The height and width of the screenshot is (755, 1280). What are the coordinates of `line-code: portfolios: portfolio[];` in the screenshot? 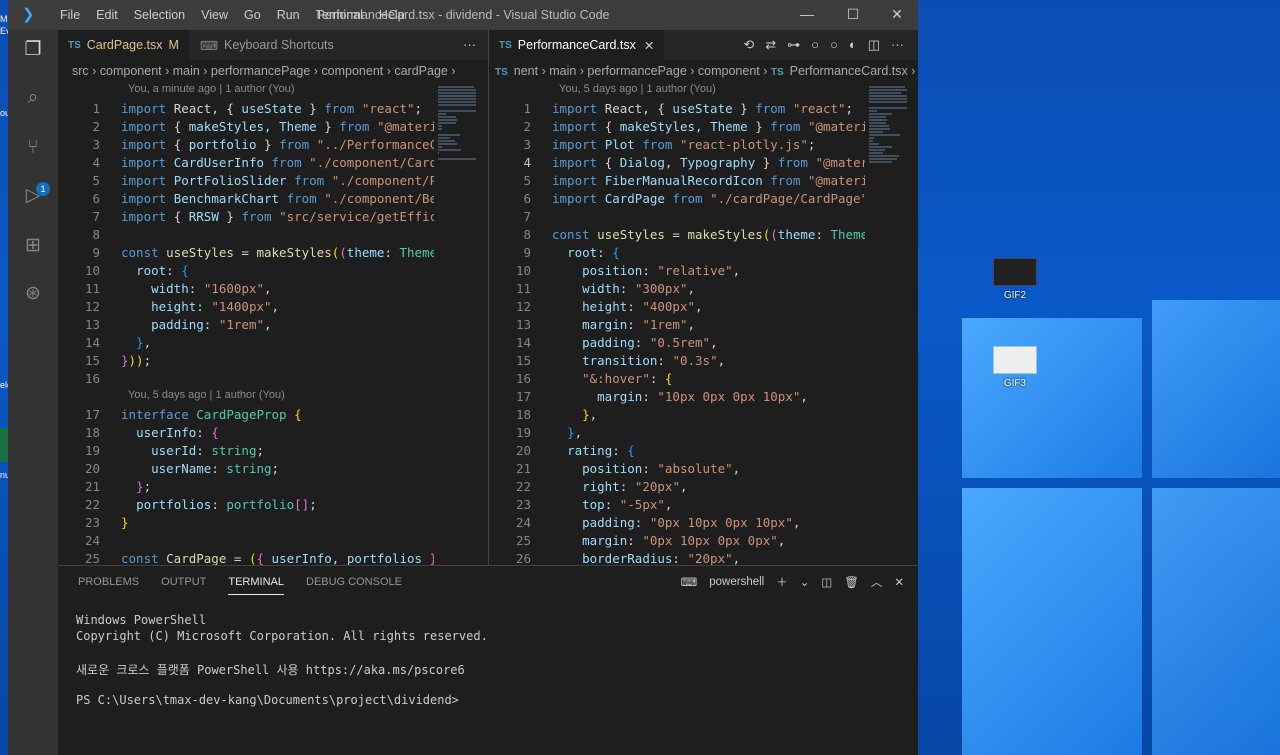 It's located at (226, 504).